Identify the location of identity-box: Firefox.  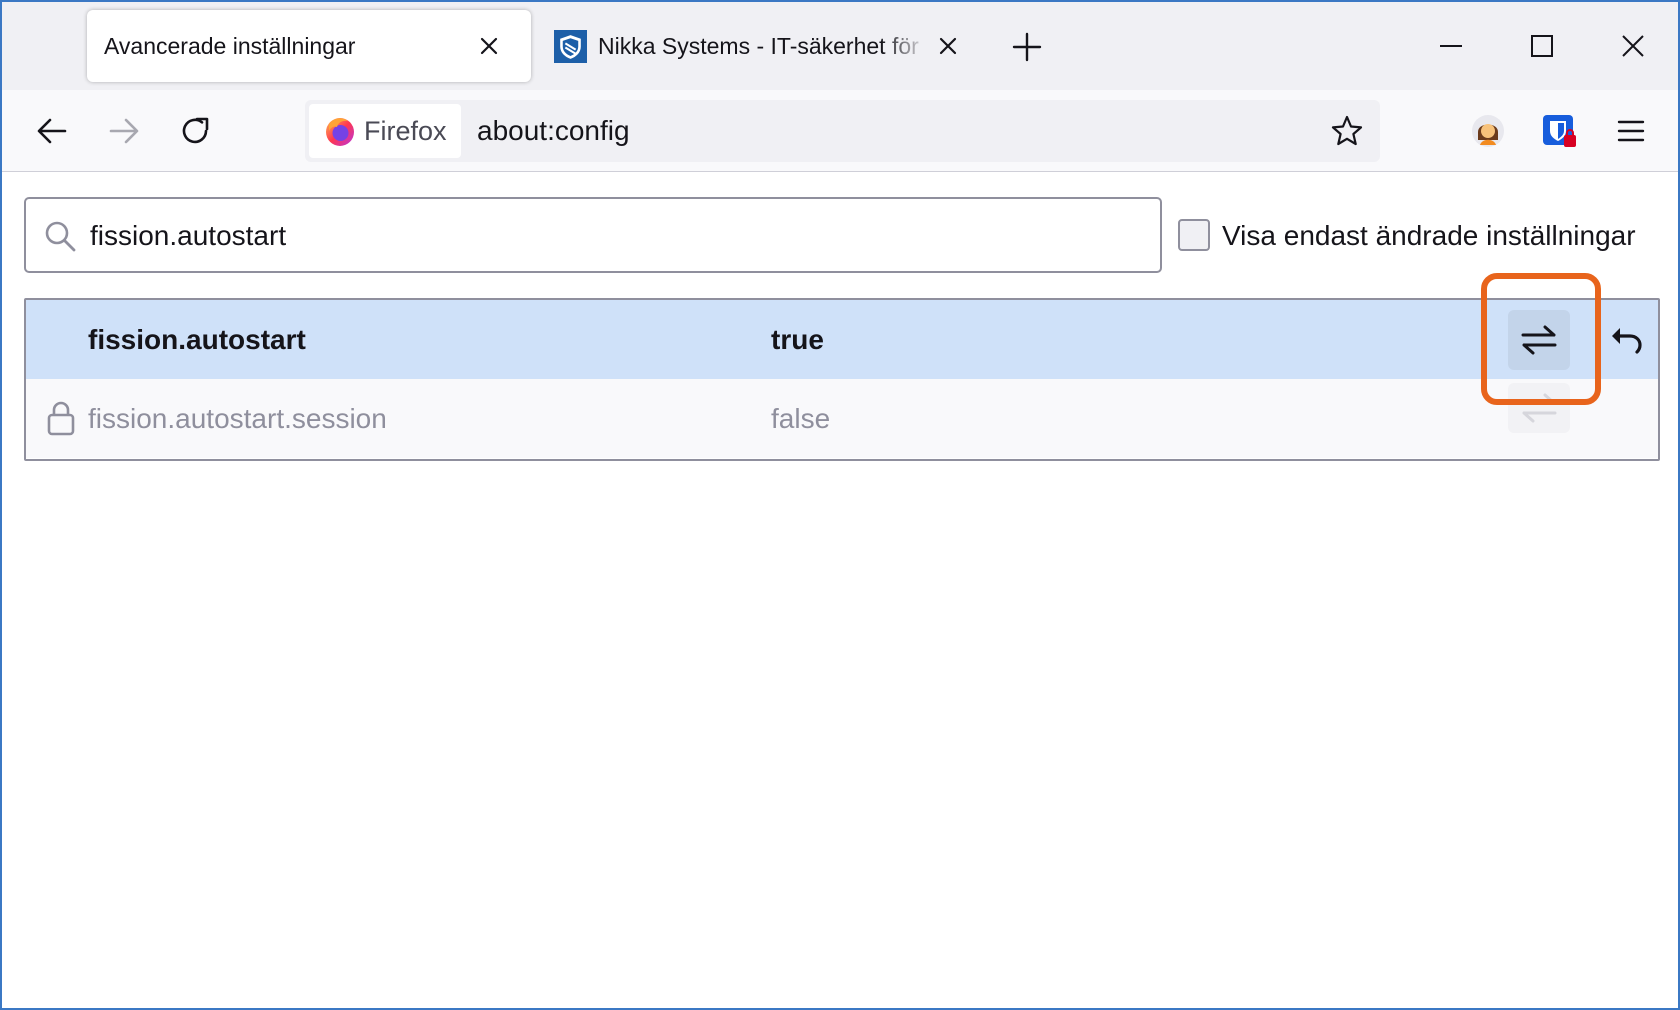
(385, 131).